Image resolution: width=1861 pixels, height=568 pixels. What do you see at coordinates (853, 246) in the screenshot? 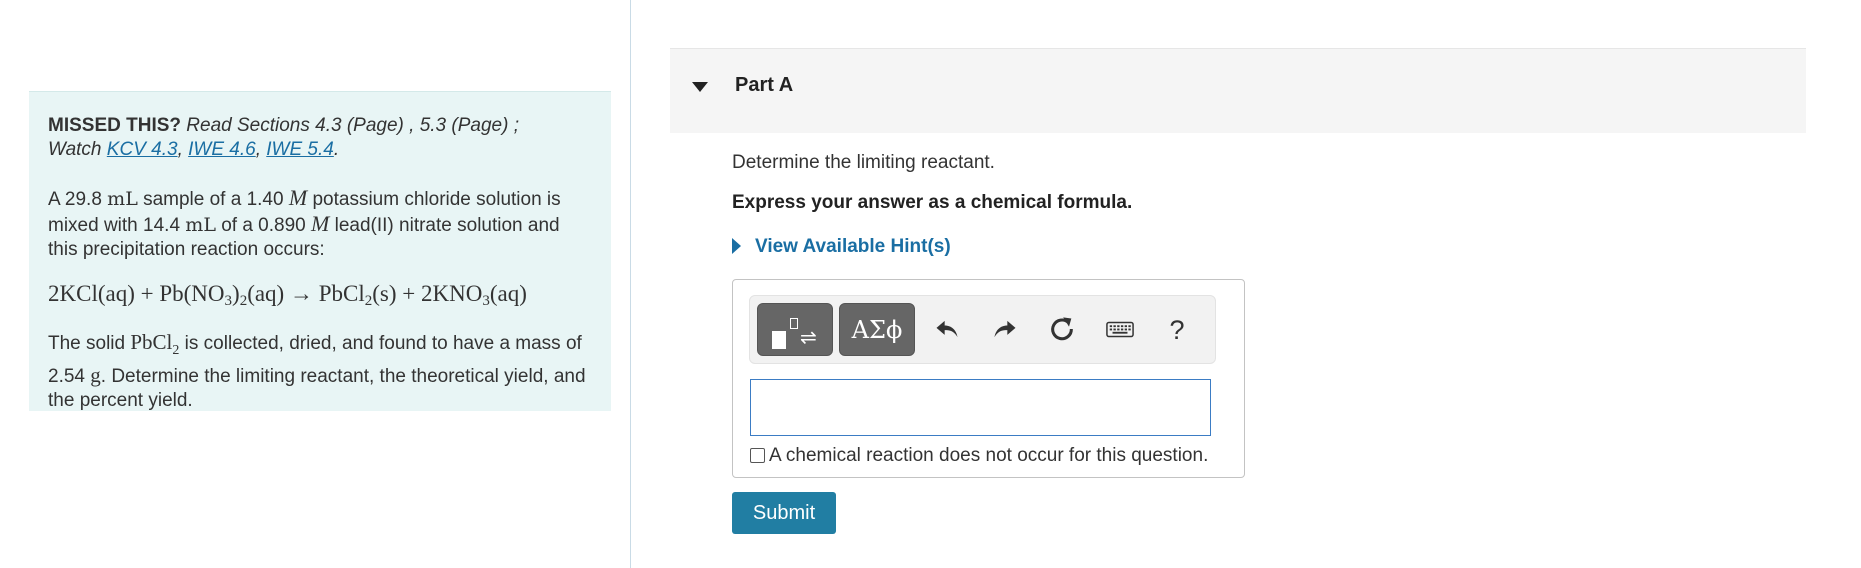
I see `view-hints-label: View Available Hint(s)` at bounding box center [853, 246].